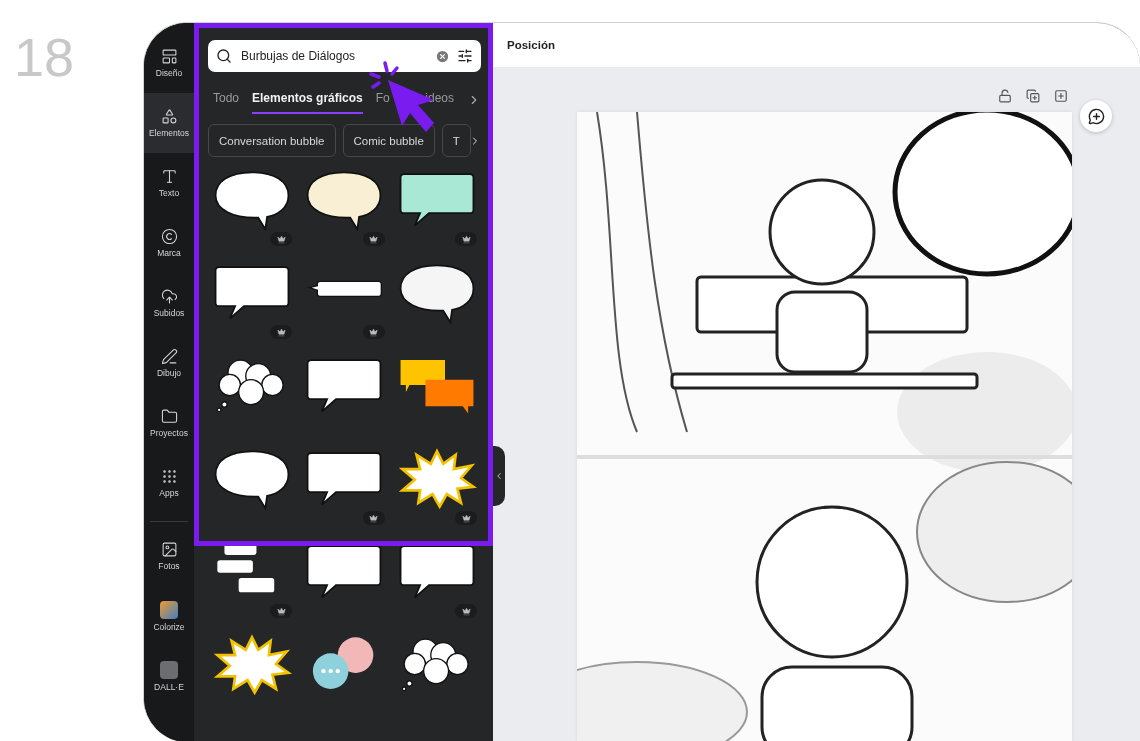  Describe the element at coordinates (169, 303) in the screenshot. I see `sidebar-item: Subidos` at that location.